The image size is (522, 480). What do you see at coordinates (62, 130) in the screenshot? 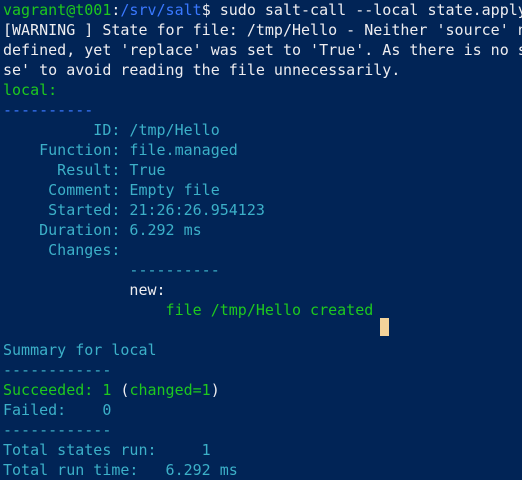
I see `id-label: ID:` at bounding box center [62, 130].